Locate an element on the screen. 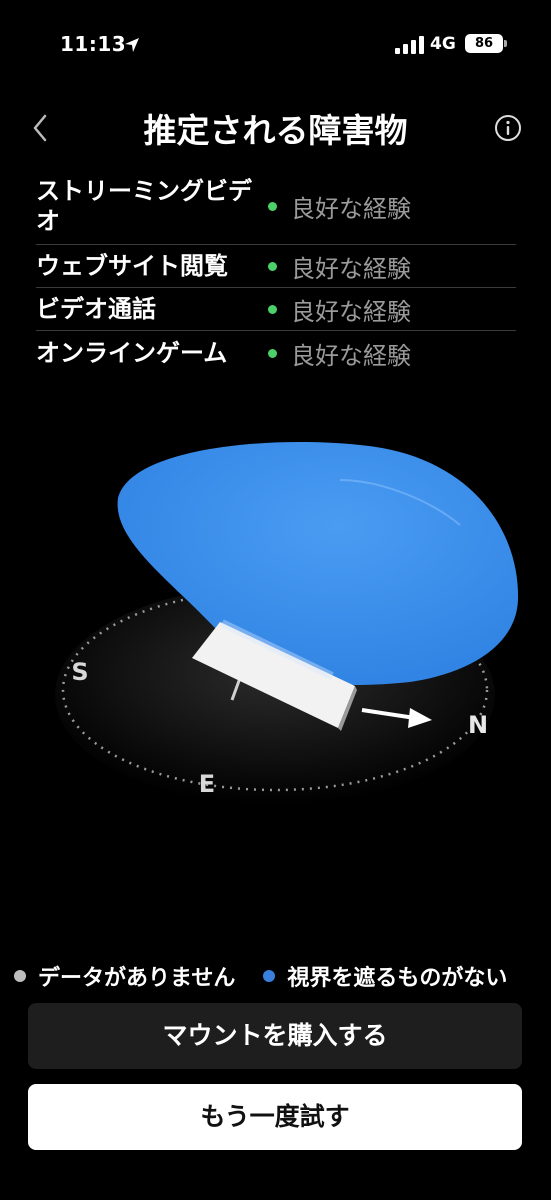 Image resolution: width=551 pixels, height=1200 pixels. status-time: 11:13 is located at coordinates (93, 44).